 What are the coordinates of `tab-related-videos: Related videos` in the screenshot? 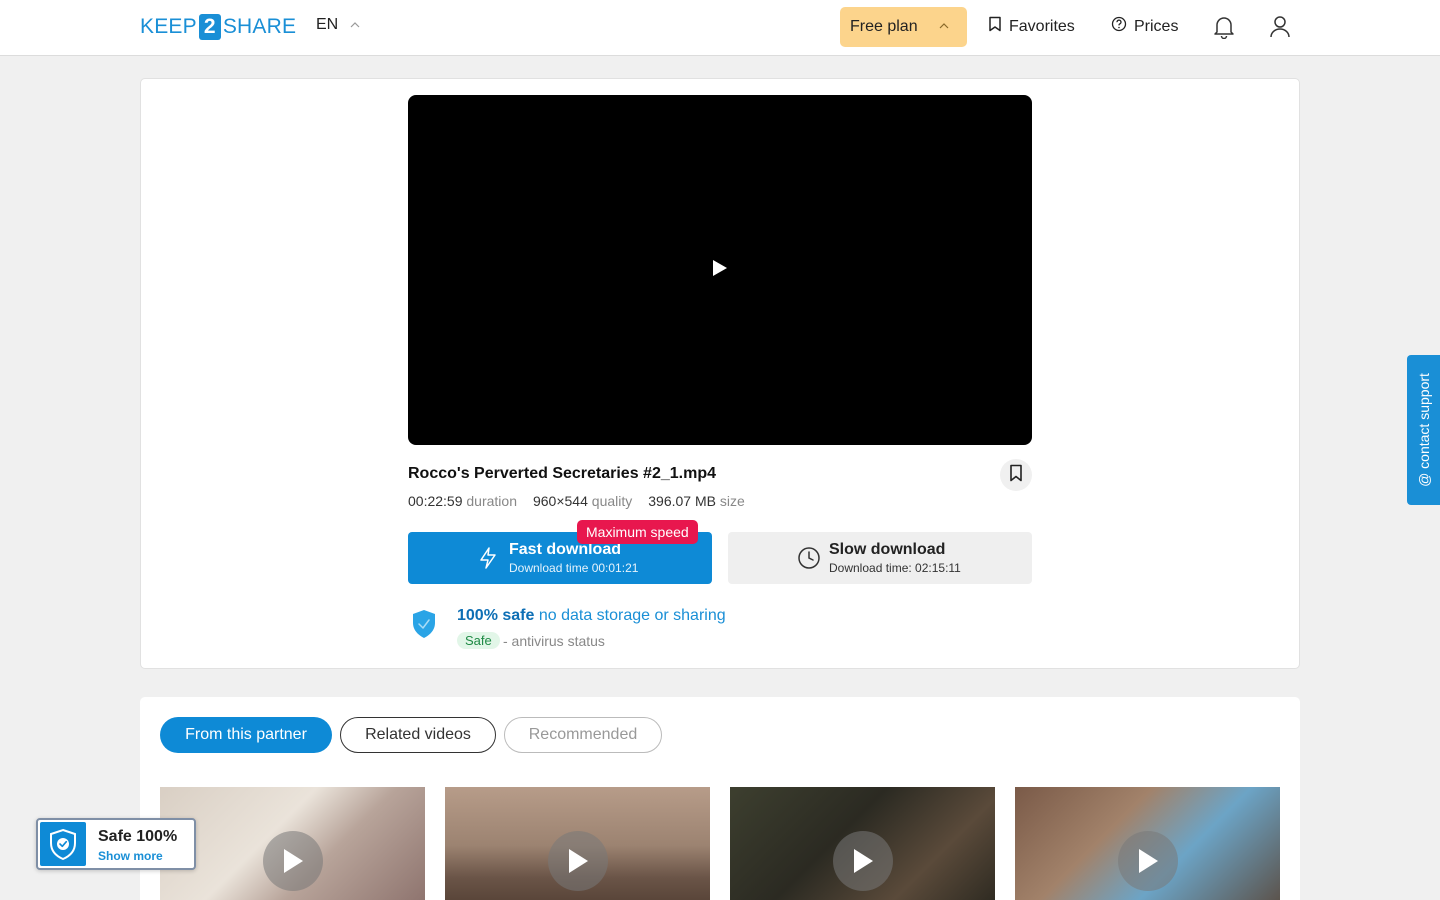 It's located at (418, 735).